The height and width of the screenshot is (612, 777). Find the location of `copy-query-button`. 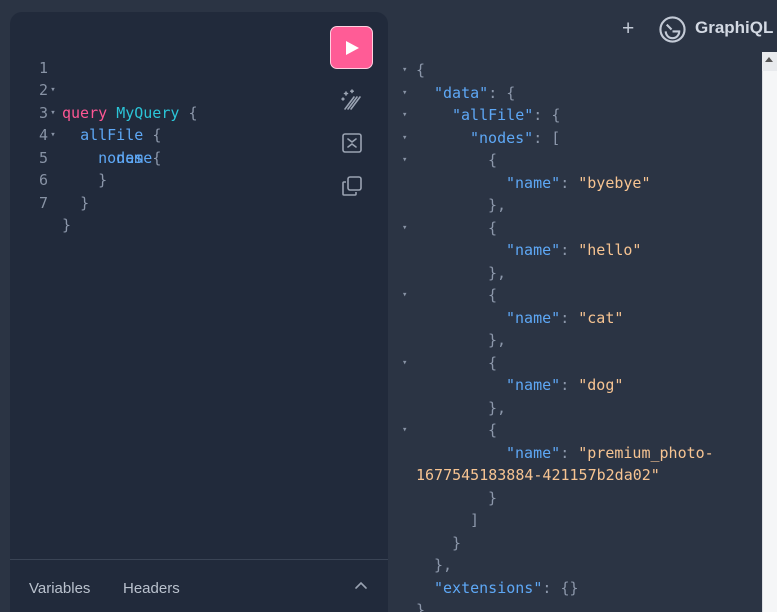

copy-query-button is located at coordinates (351, 186).